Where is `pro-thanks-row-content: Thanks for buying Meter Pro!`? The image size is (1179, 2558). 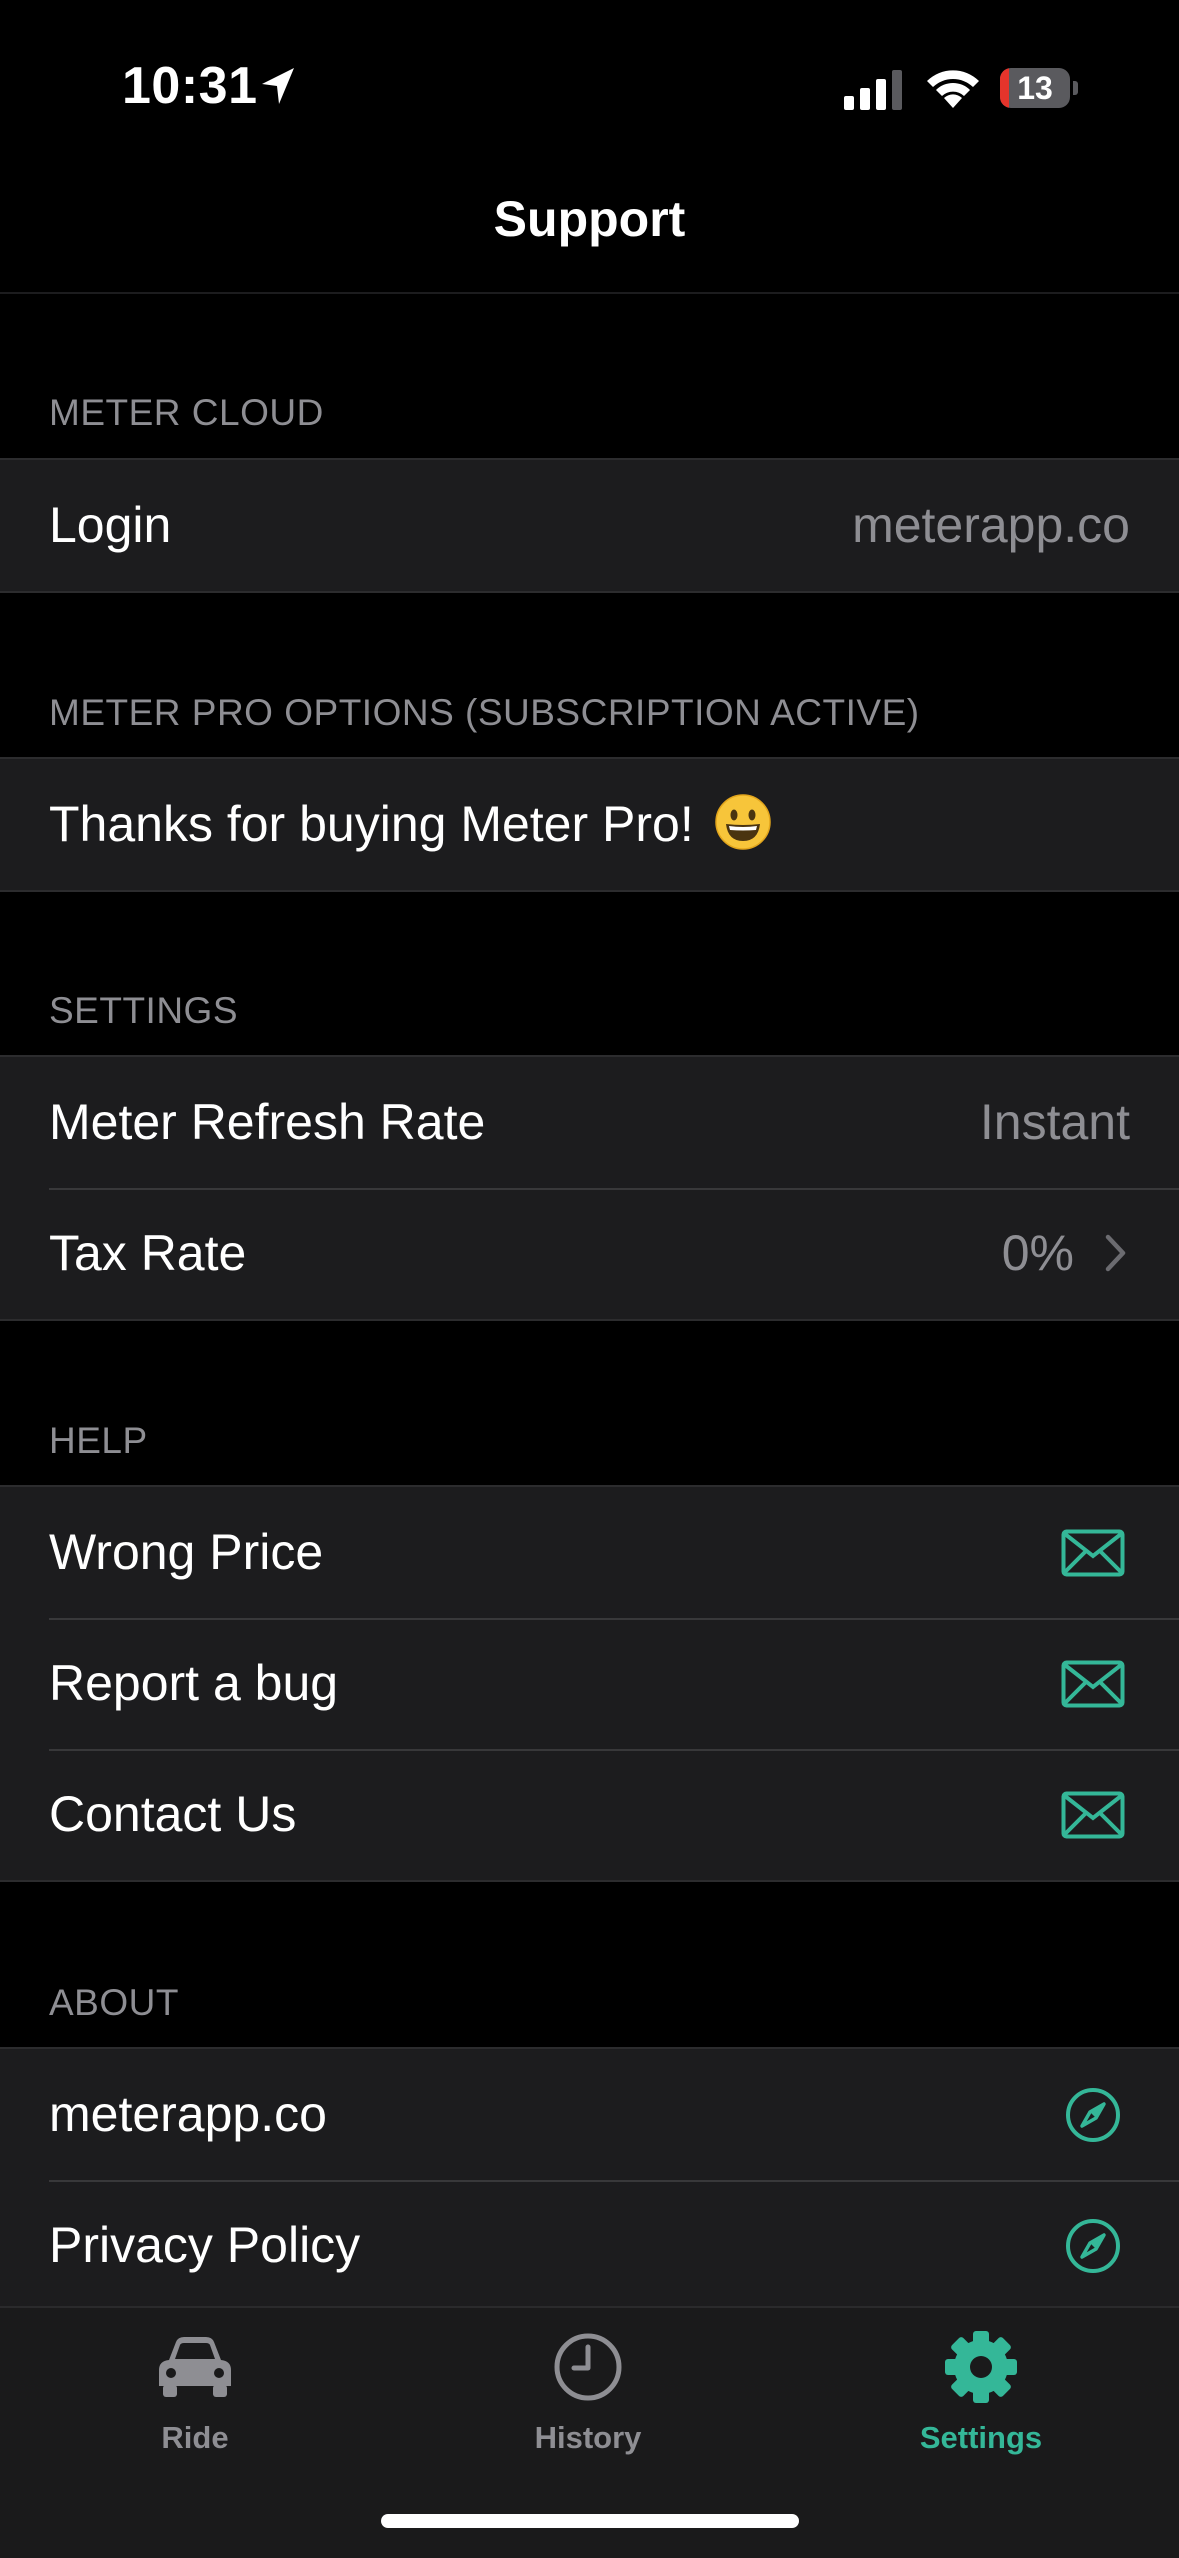 pro-thanks-row-content: Thanks for buying Meter Pro! is located at coordinates (410, 824).